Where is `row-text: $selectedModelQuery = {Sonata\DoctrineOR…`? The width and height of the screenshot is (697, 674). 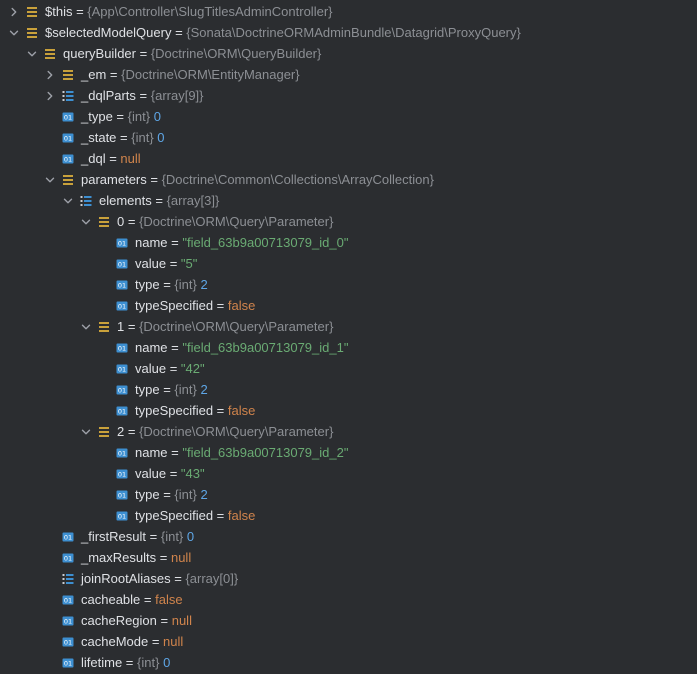 row-text: $selectedModelQuery = {Sonata\DoctrineOR… is located at coordinates (283, 32).